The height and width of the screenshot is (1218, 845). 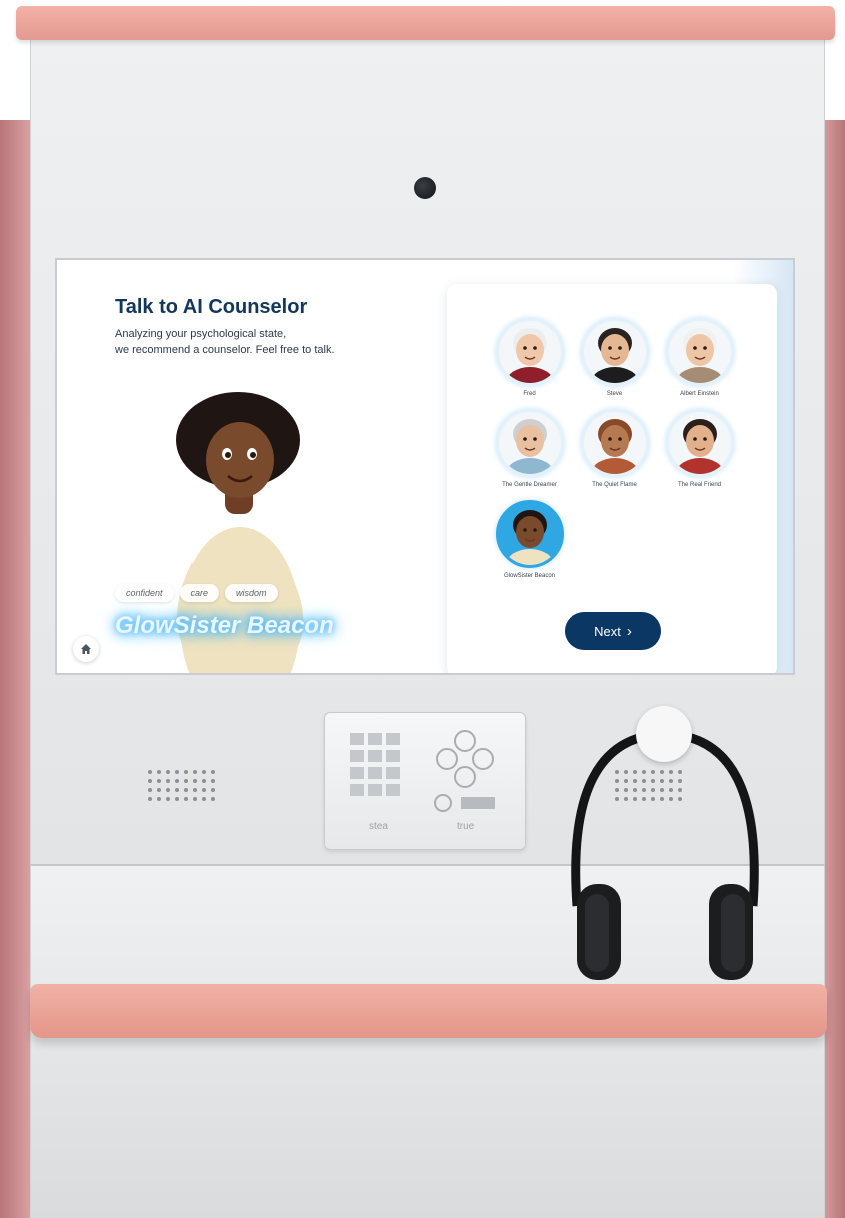 I want to click on trait-tag: confident, so click(x=144, y=593).